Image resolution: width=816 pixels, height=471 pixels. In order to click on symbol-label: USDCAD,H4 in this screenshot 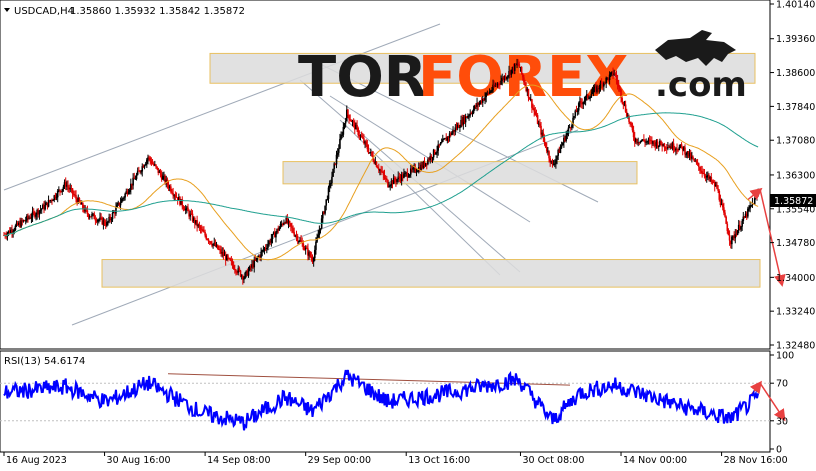, I will do `click(44, 11)`.